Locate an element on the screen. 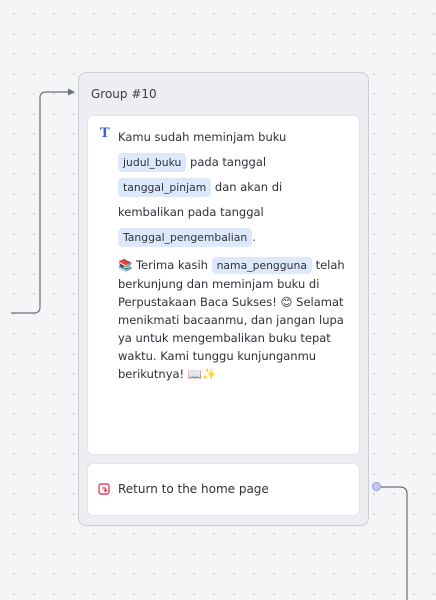 The height and width of the screenshot is (600, 436). incoming-edge is located at coordinates (39, 202).